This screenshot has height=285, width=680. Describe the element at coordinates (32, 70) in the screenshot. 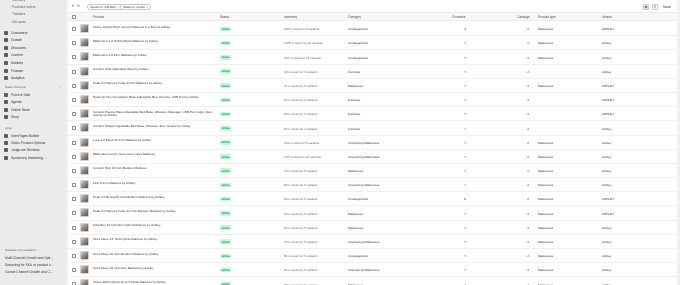

I see `sidebar-item: Finance` at that location.